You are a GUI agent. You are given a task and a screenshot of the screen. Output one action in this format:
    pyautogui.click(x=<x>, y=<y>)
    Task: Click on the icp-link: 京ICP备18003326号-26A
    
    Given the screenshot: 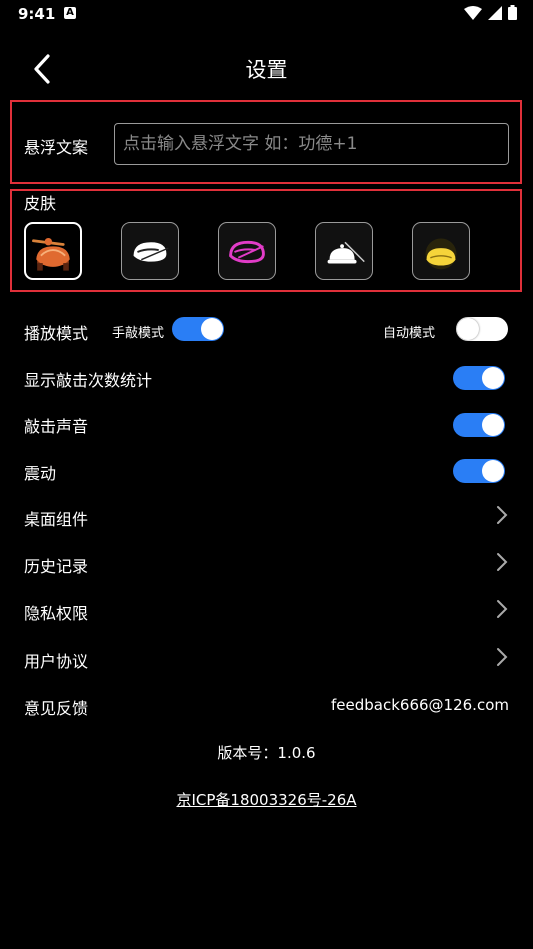 What is the action you would take?
    pyautogui.click(x=266, y=800)
    